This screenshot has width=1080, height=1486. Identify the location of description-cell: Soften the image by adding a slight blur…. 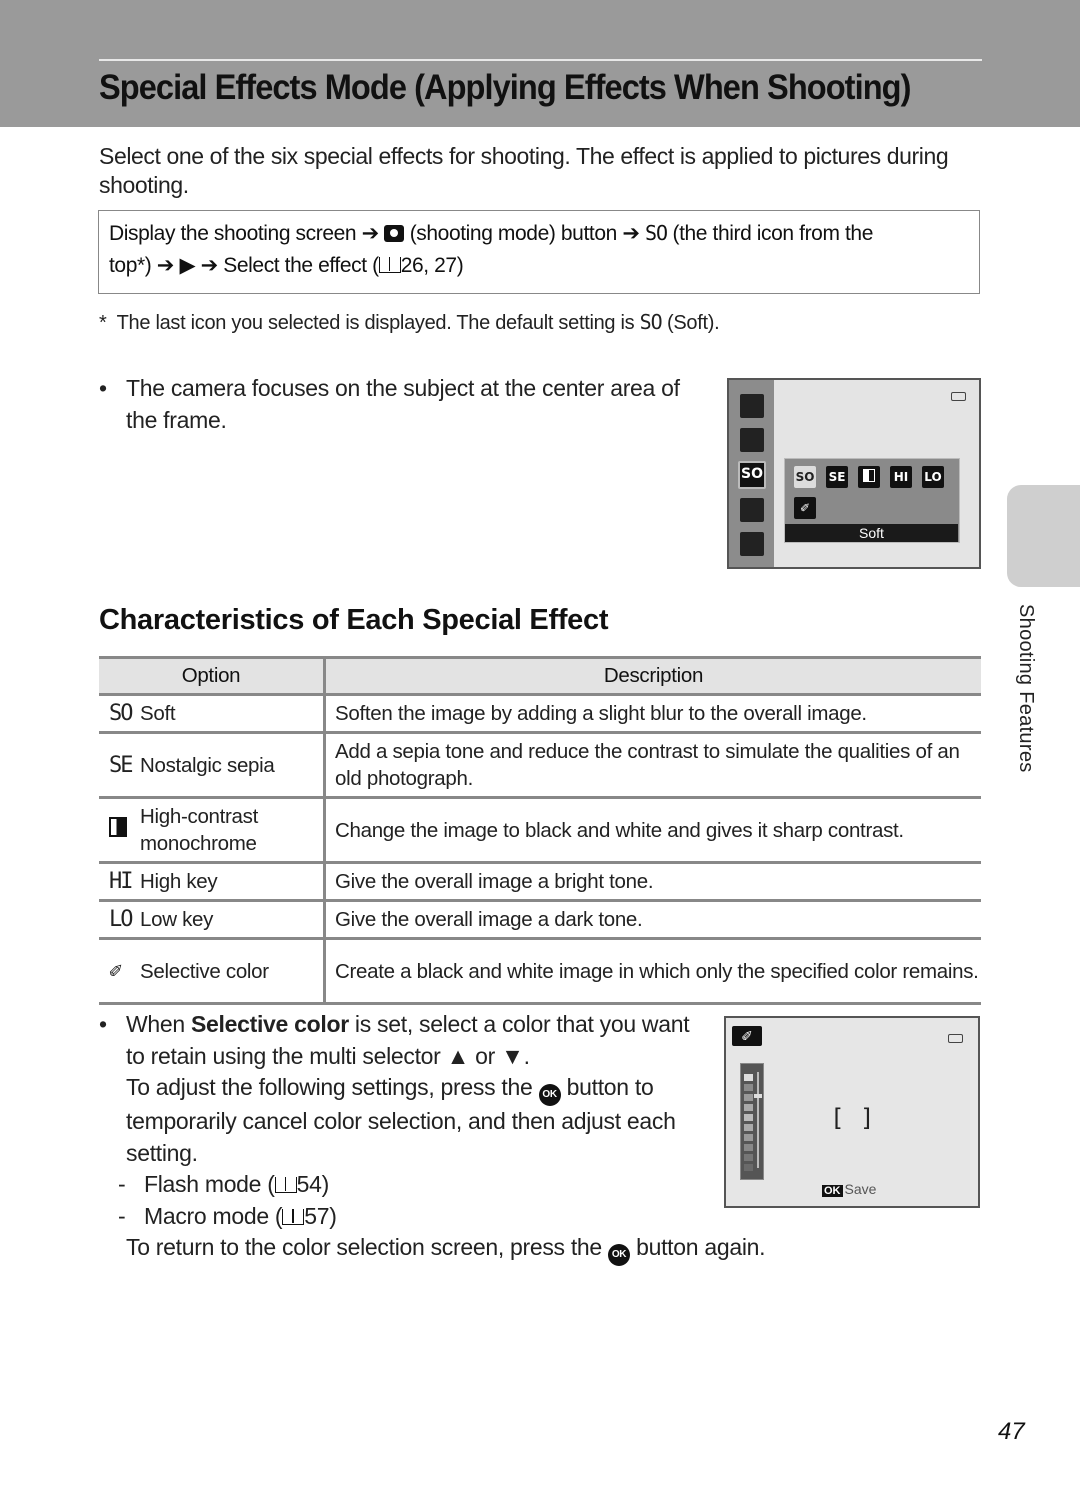
(652, 714).